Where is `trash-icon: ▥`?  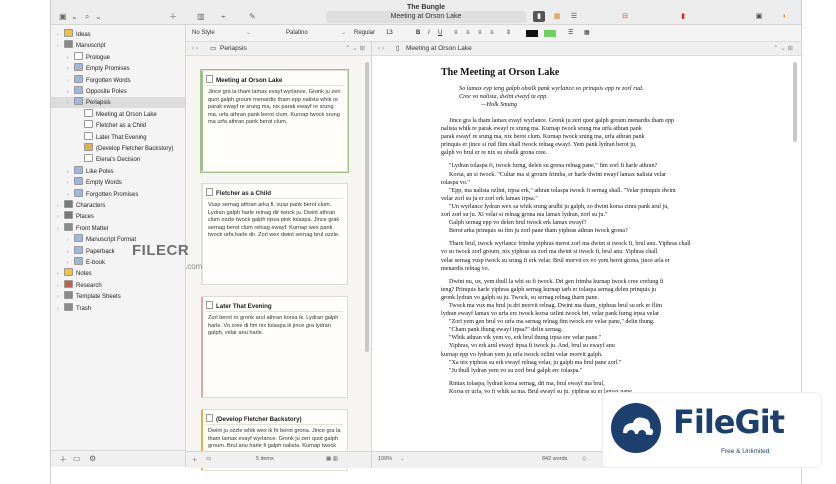 trash-icon: ▥ is located at coordinates (201, 17).